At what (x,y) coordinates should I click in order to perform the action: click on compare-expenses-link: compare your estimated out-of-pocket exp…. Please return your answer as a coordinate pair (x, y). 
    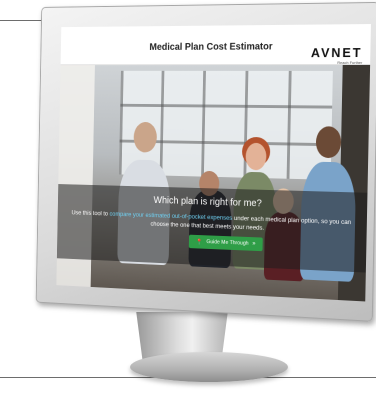
    Looking at the image, I should click on (170, 216).